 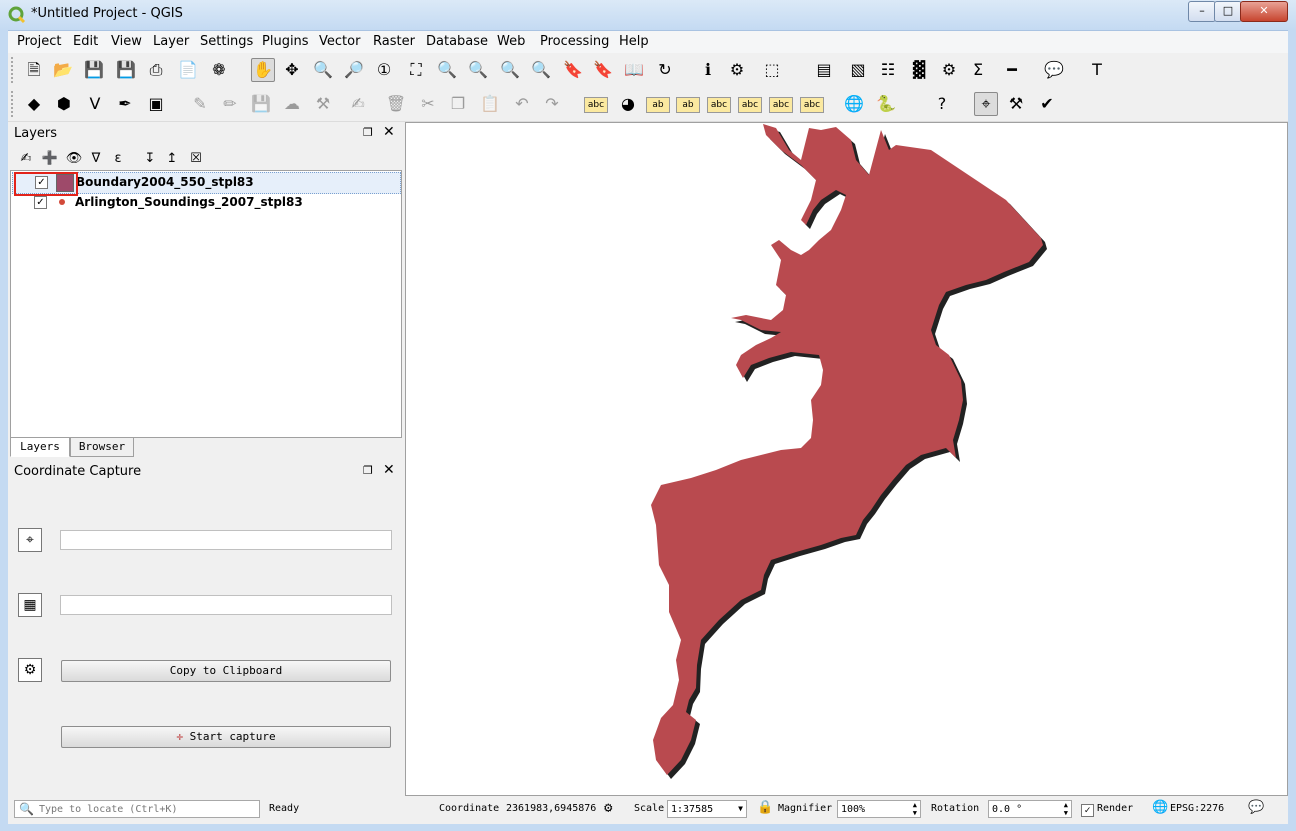 I want to click on show-hide-labels-icon: abc, so click(x=719, y=105).